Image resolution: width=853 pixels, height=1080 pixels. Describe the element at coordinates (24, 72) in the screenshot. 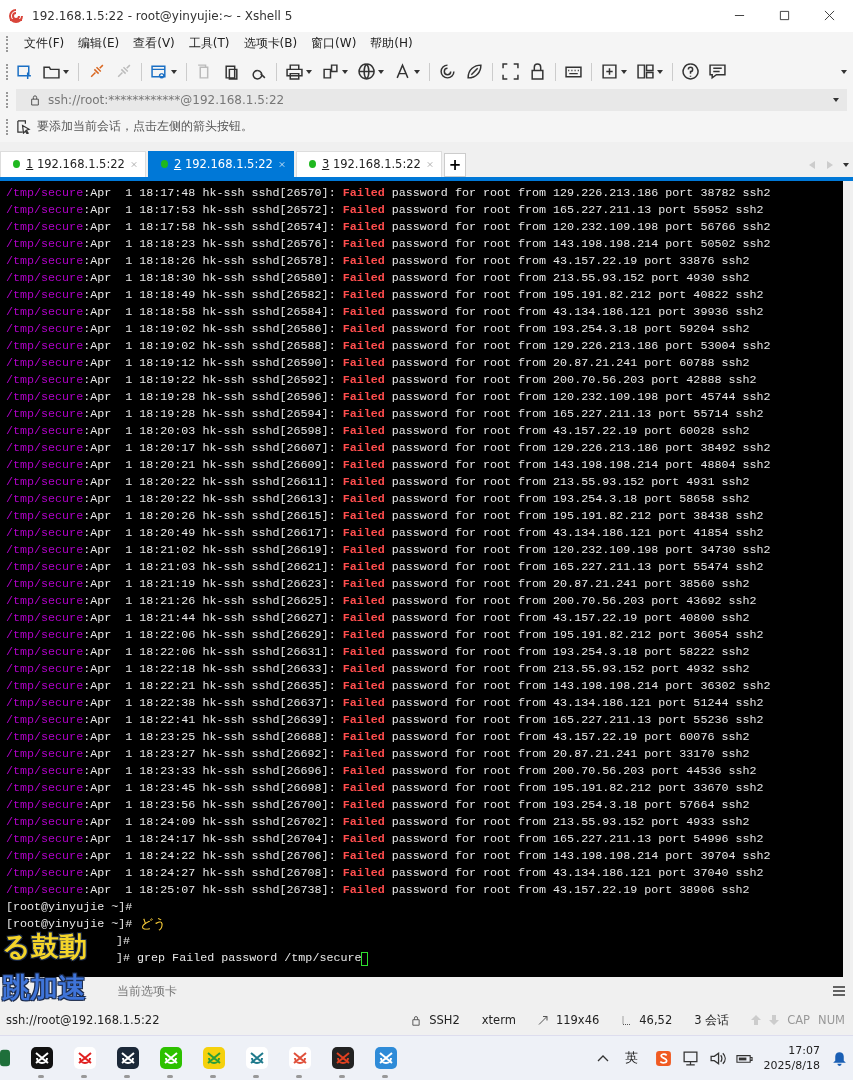

I see `new-window-icon` at that location.